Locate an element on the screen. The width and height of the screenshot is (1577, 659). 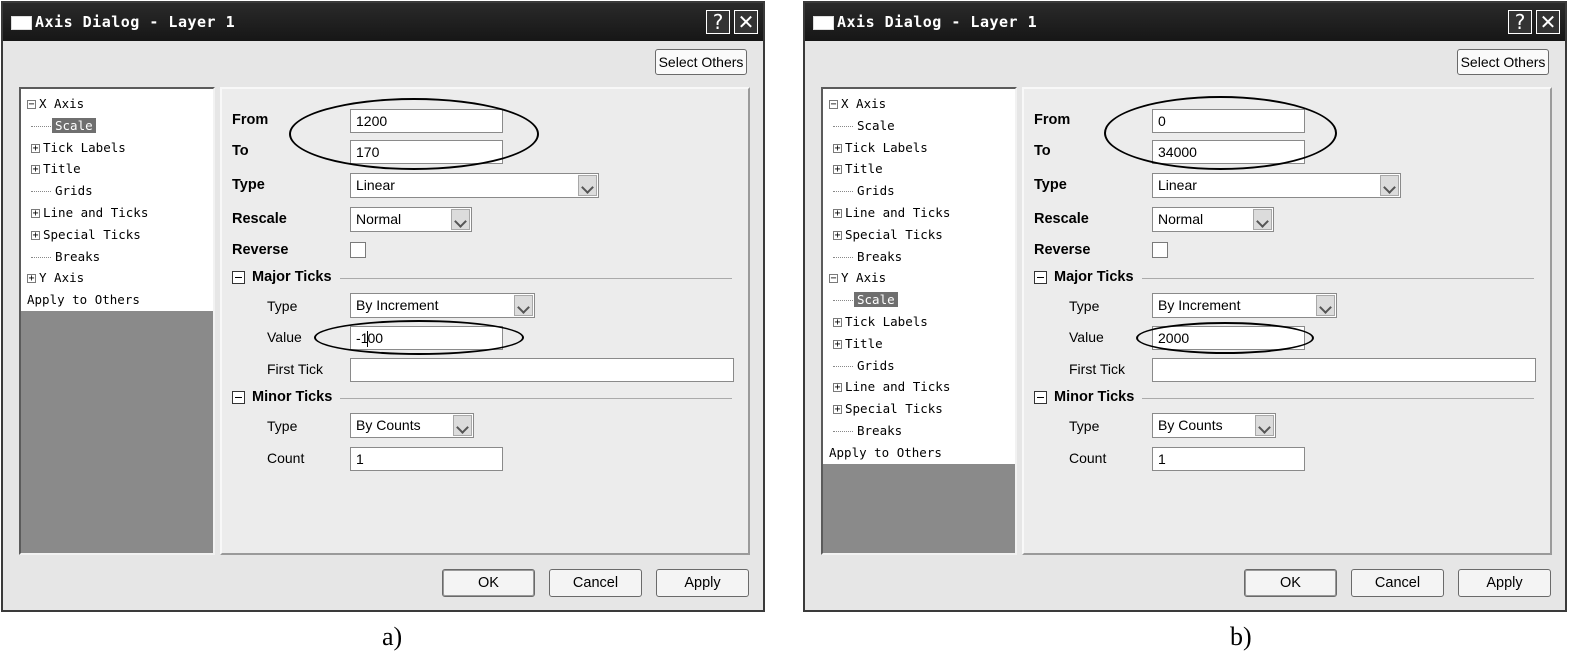
to-input: 170 is located at coordinates (426, 152).